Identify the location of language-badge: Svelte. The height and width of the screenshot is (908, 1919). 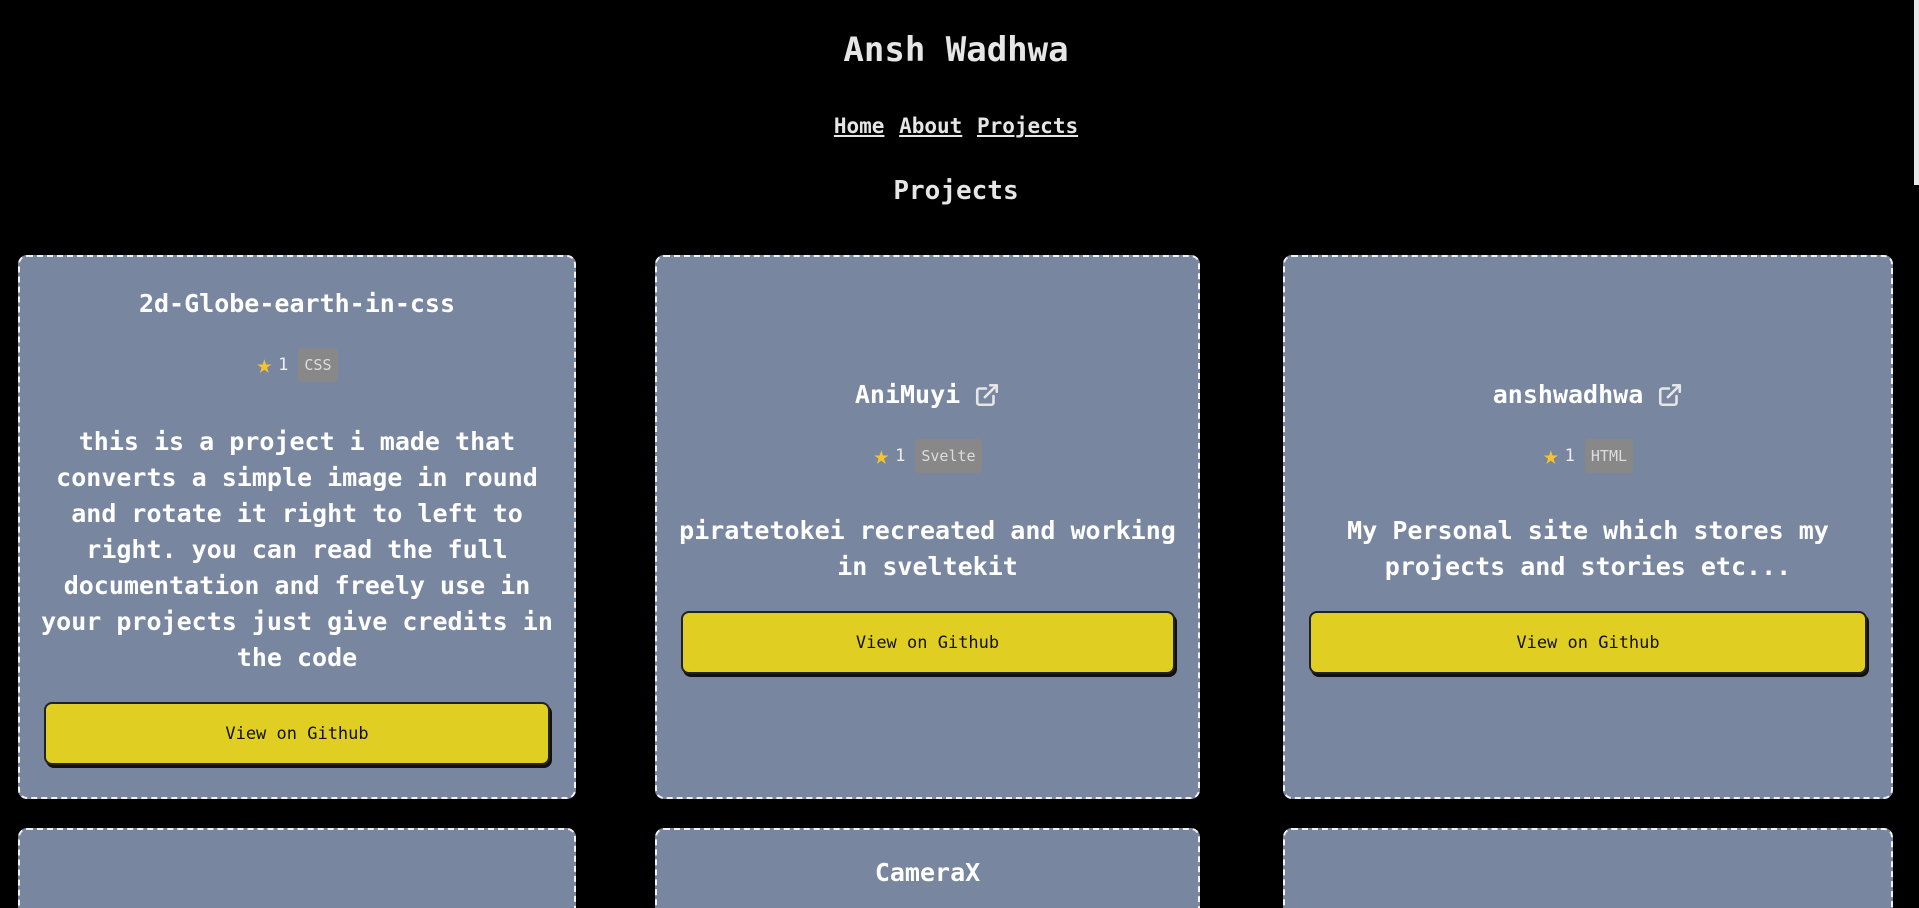
(948, 456).